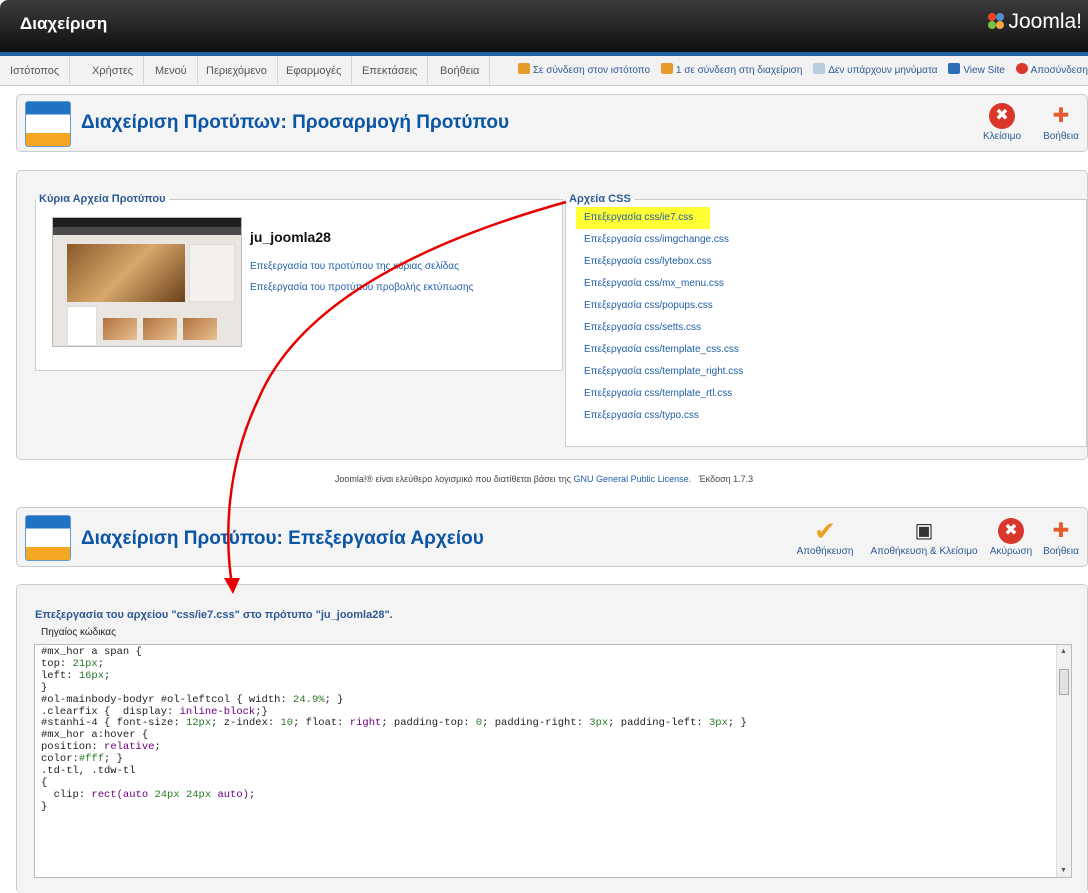 The image size is (1088, 893). I want to click on cancel-icon: ✖, so click(1011, 531).